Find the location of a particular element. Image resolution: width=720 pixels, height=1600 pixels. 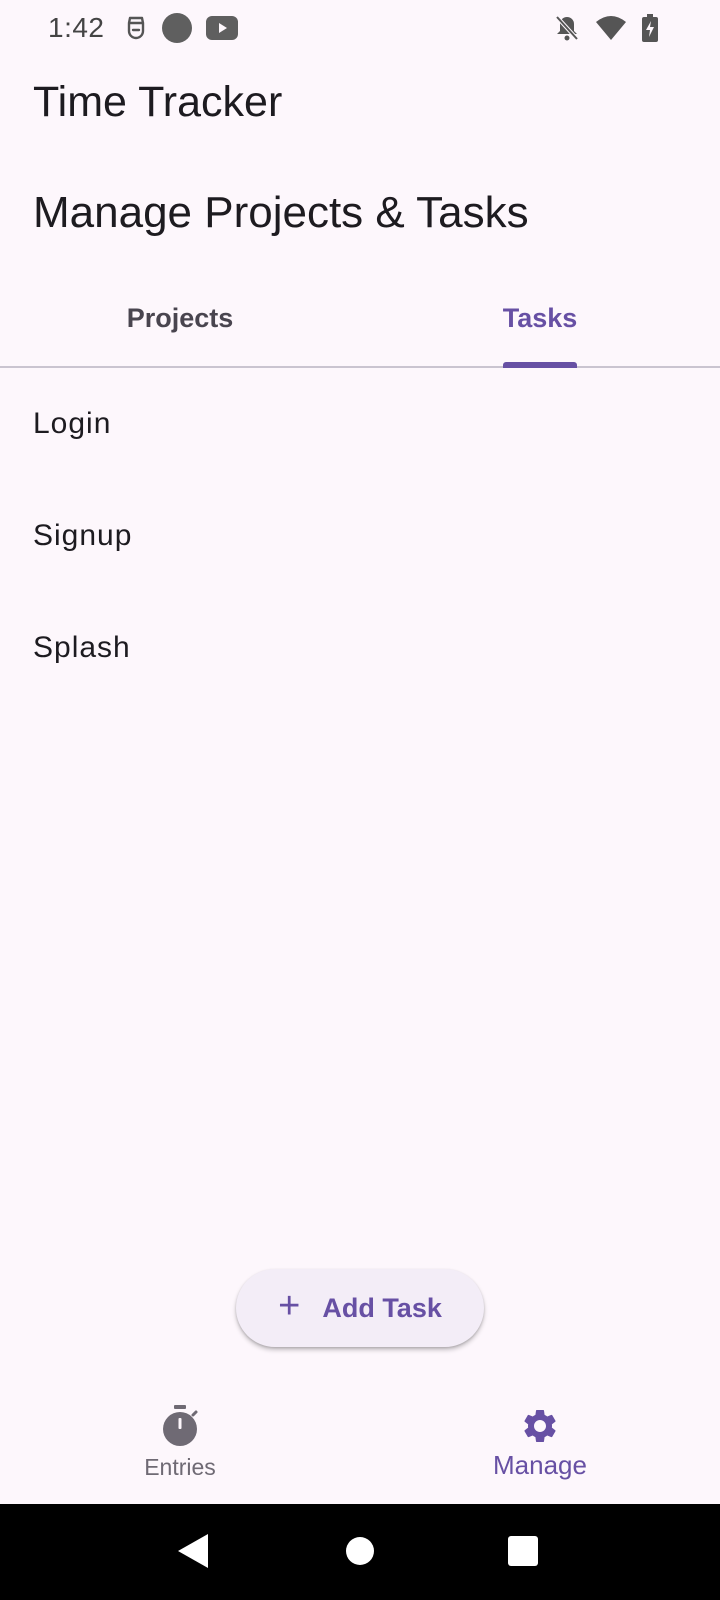

list-item: Signup is located at coordinates (360, 536).